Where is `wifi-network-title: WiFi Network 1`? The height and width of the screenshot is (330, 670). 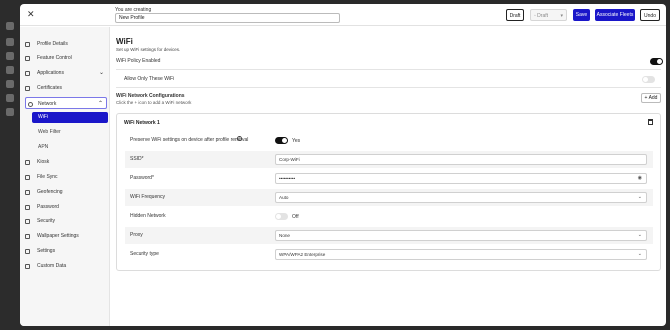
wifi-network-title: WiFi Network 1 is located at coordinates (142, 123).